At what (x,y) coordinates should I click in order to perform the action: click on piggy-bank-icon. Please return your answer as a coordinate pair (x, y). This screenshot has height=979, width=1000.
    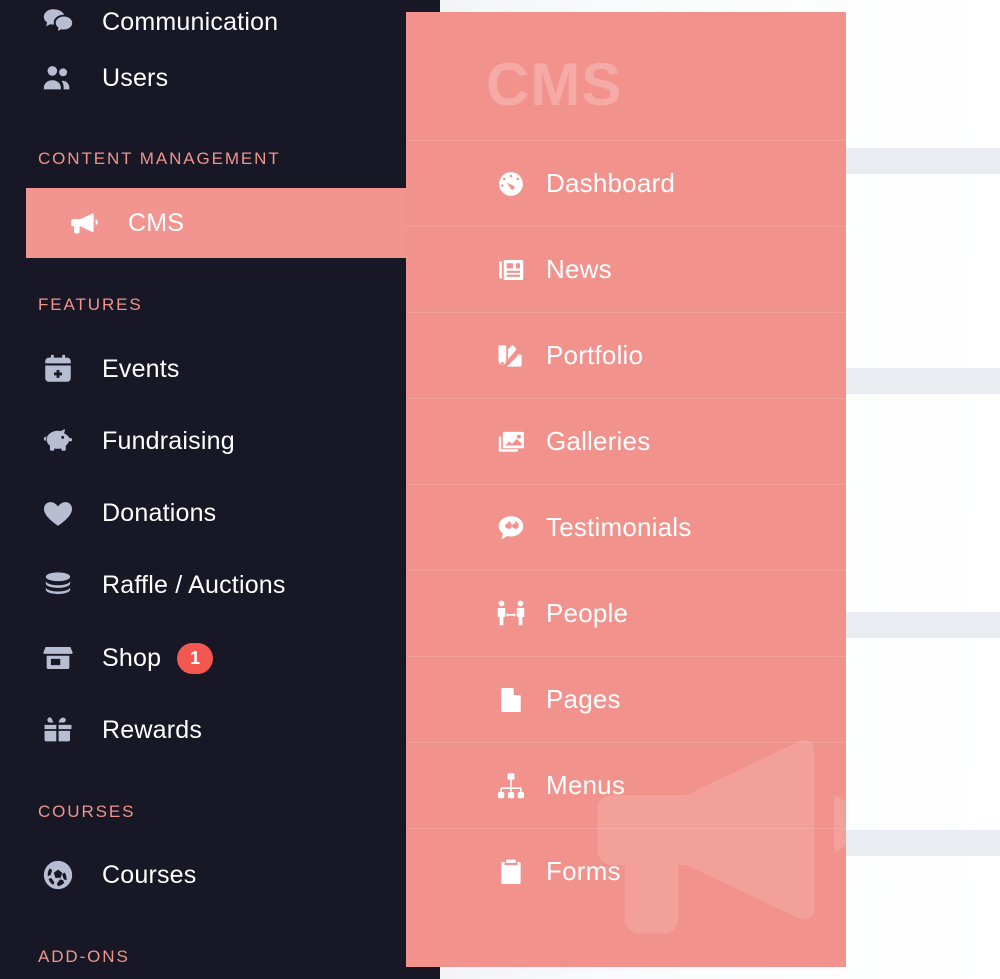
    Looking at the image, I should click on (58, 441).